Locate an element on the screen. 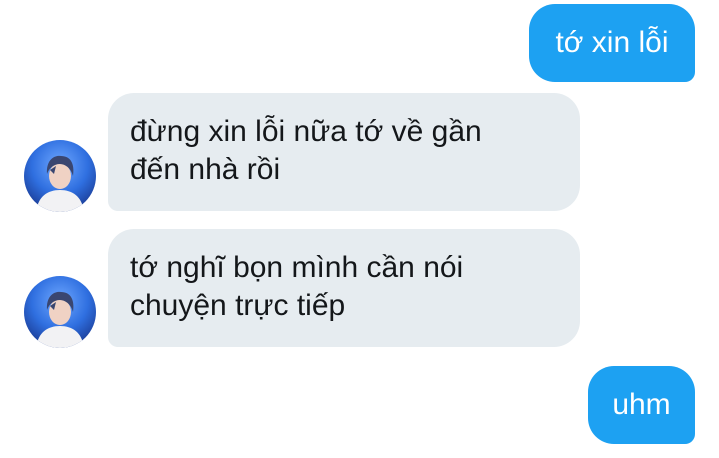 The height and width of the screenshot is (458, 719). message-text: uhm is located at coordinates (641, 404).